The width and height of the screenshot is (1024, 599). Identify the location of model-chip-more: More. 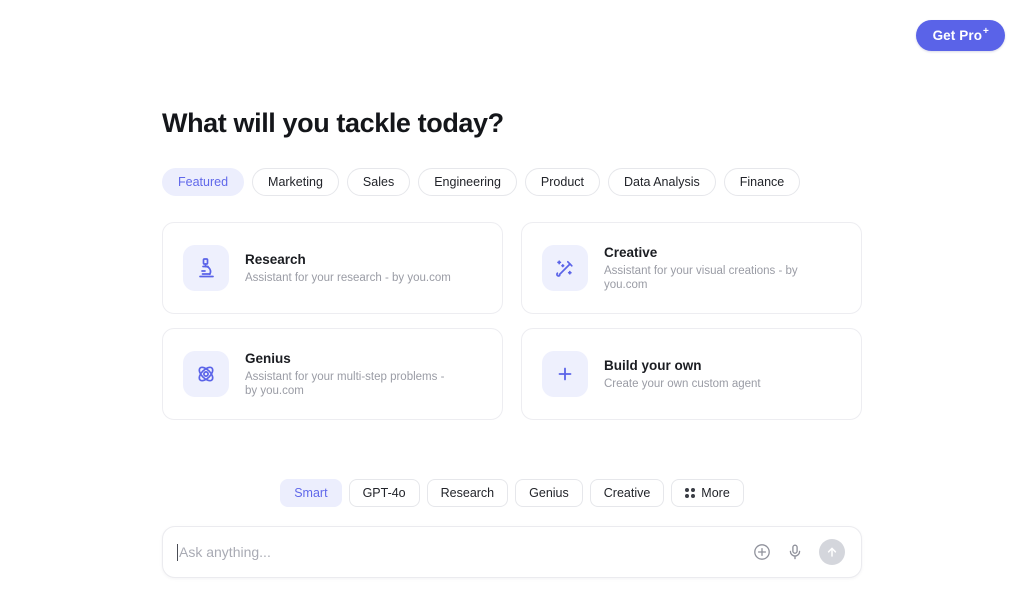
(707, 493).